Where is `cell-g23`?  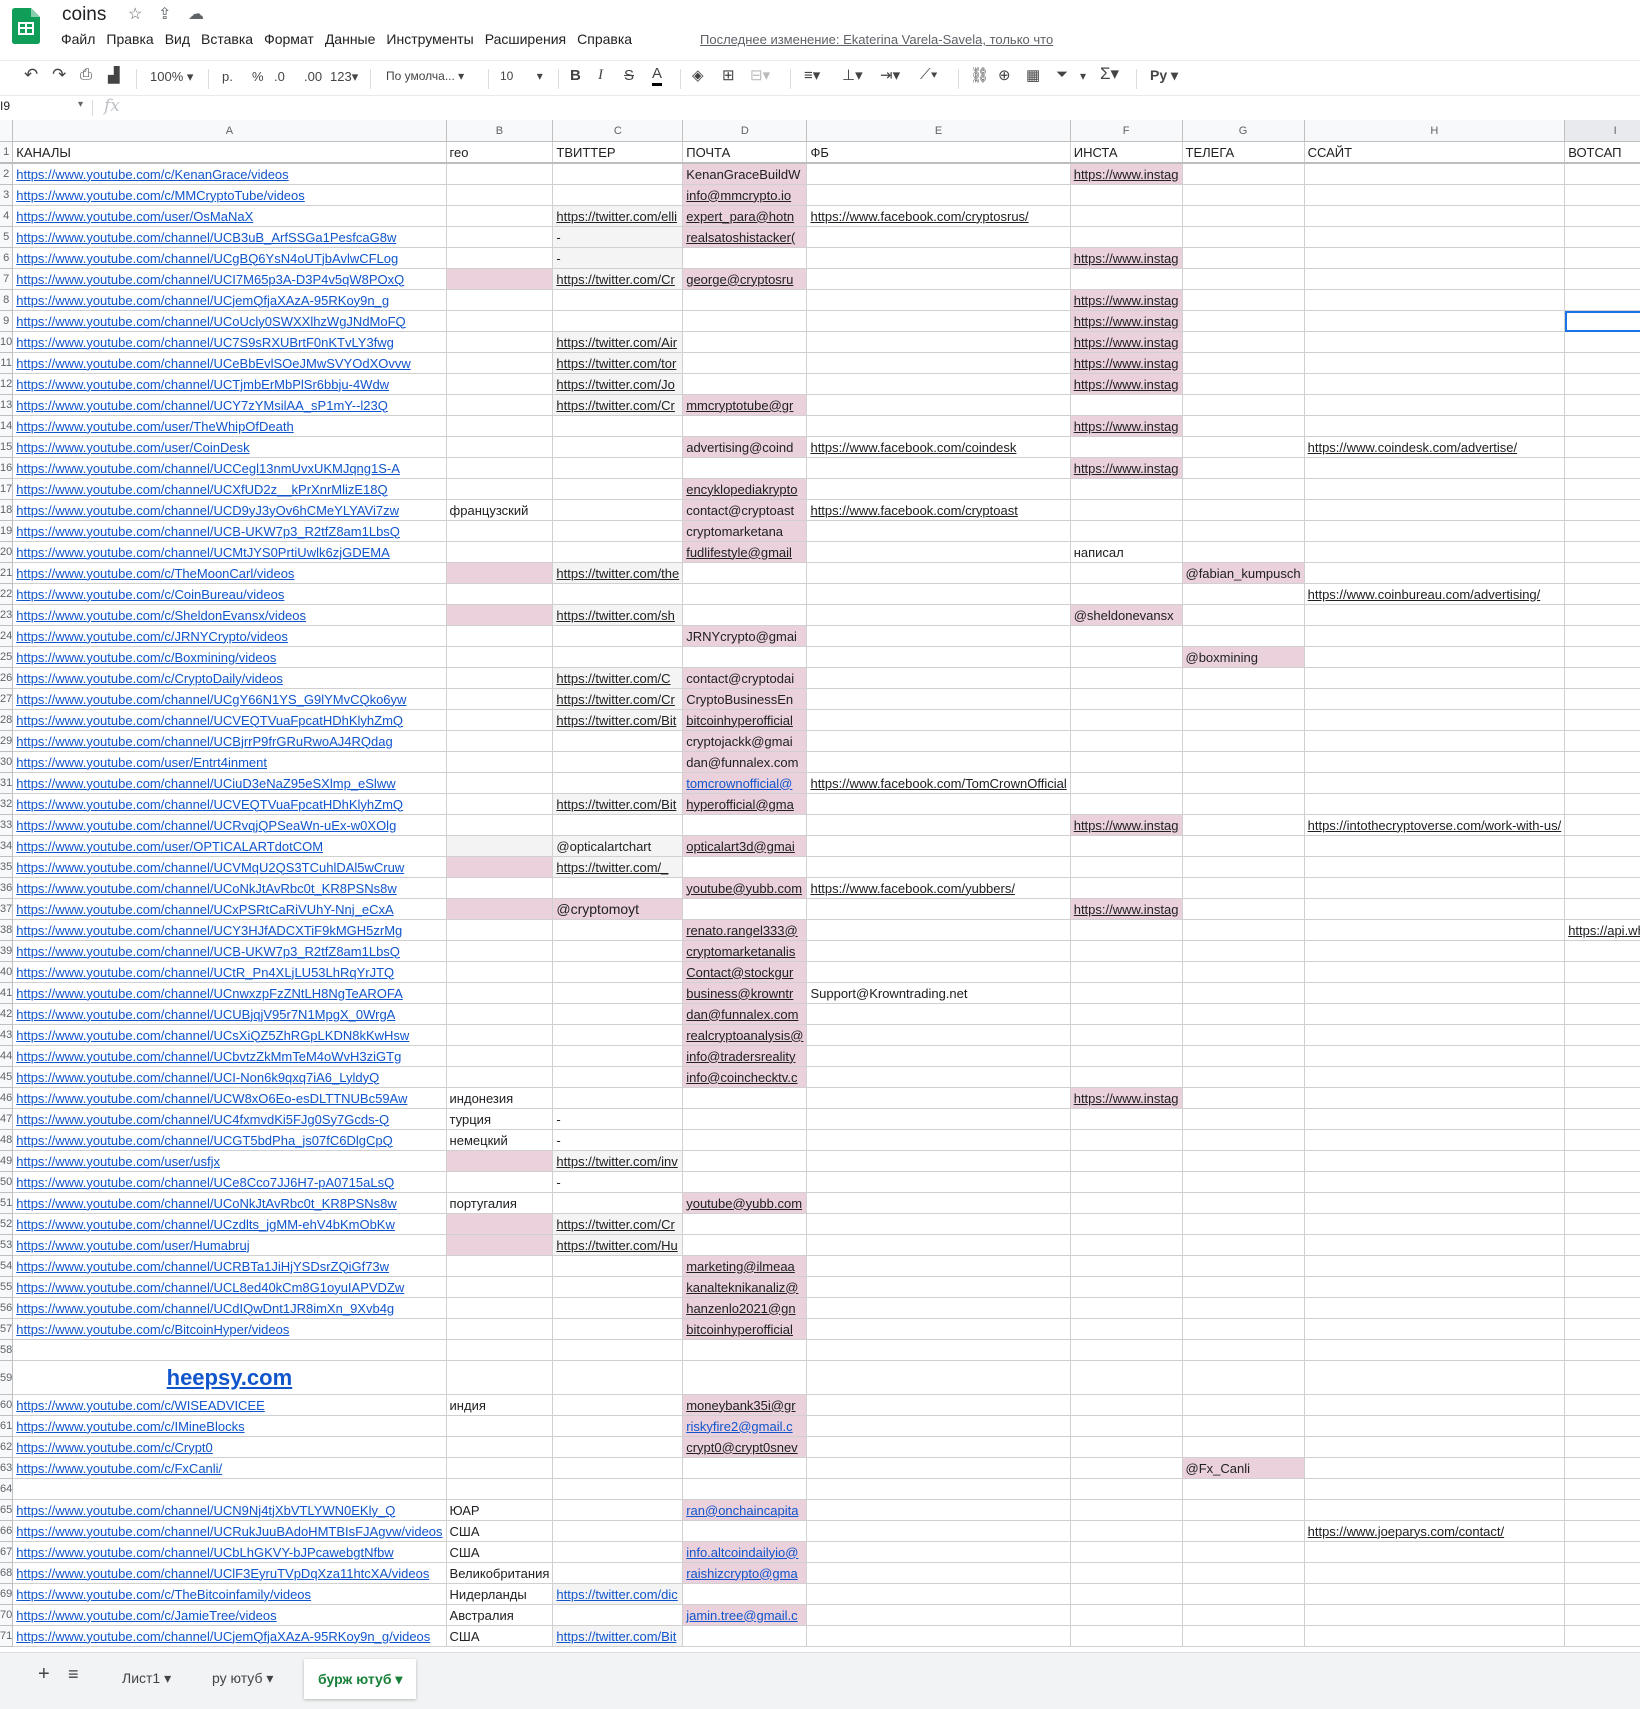
cell-g23 is located at coordinates (1243, 615).